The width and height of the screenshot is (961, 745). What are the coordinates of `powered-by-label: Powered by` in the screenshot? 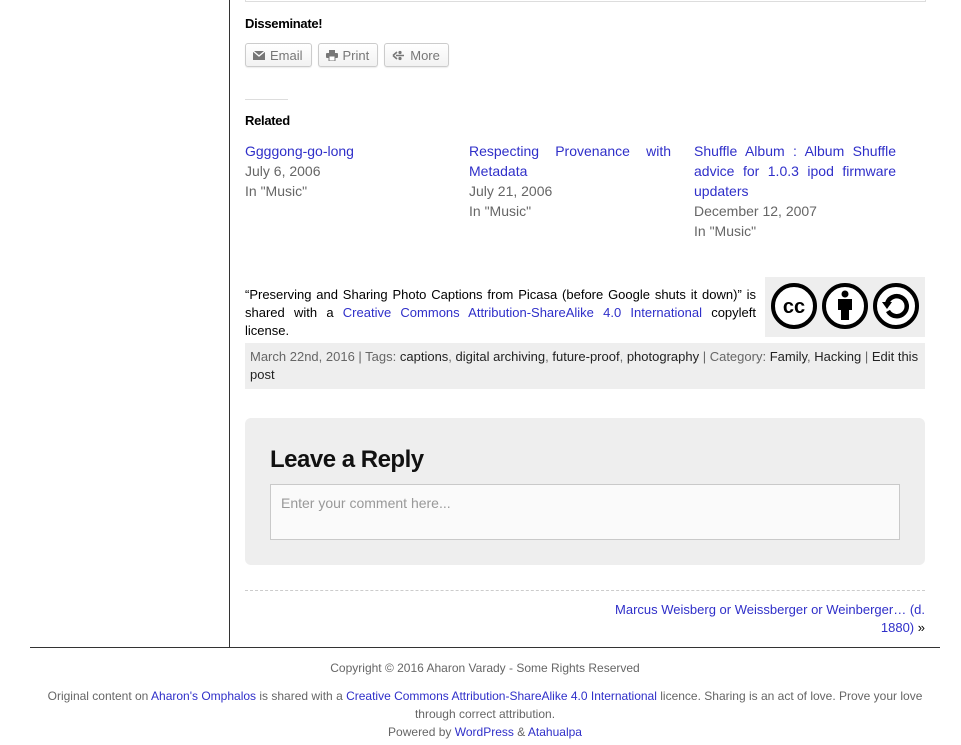 It's located at (421, 732).